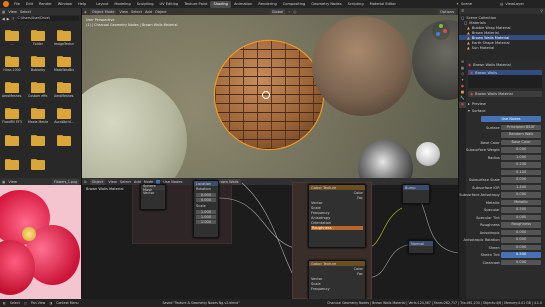 This screenshot has width=545, height=307. What do you see at coordinates (464, 4) in the screenshot?
I see `scene-selector: ✦ Scene` at bounding box center [464, 4].